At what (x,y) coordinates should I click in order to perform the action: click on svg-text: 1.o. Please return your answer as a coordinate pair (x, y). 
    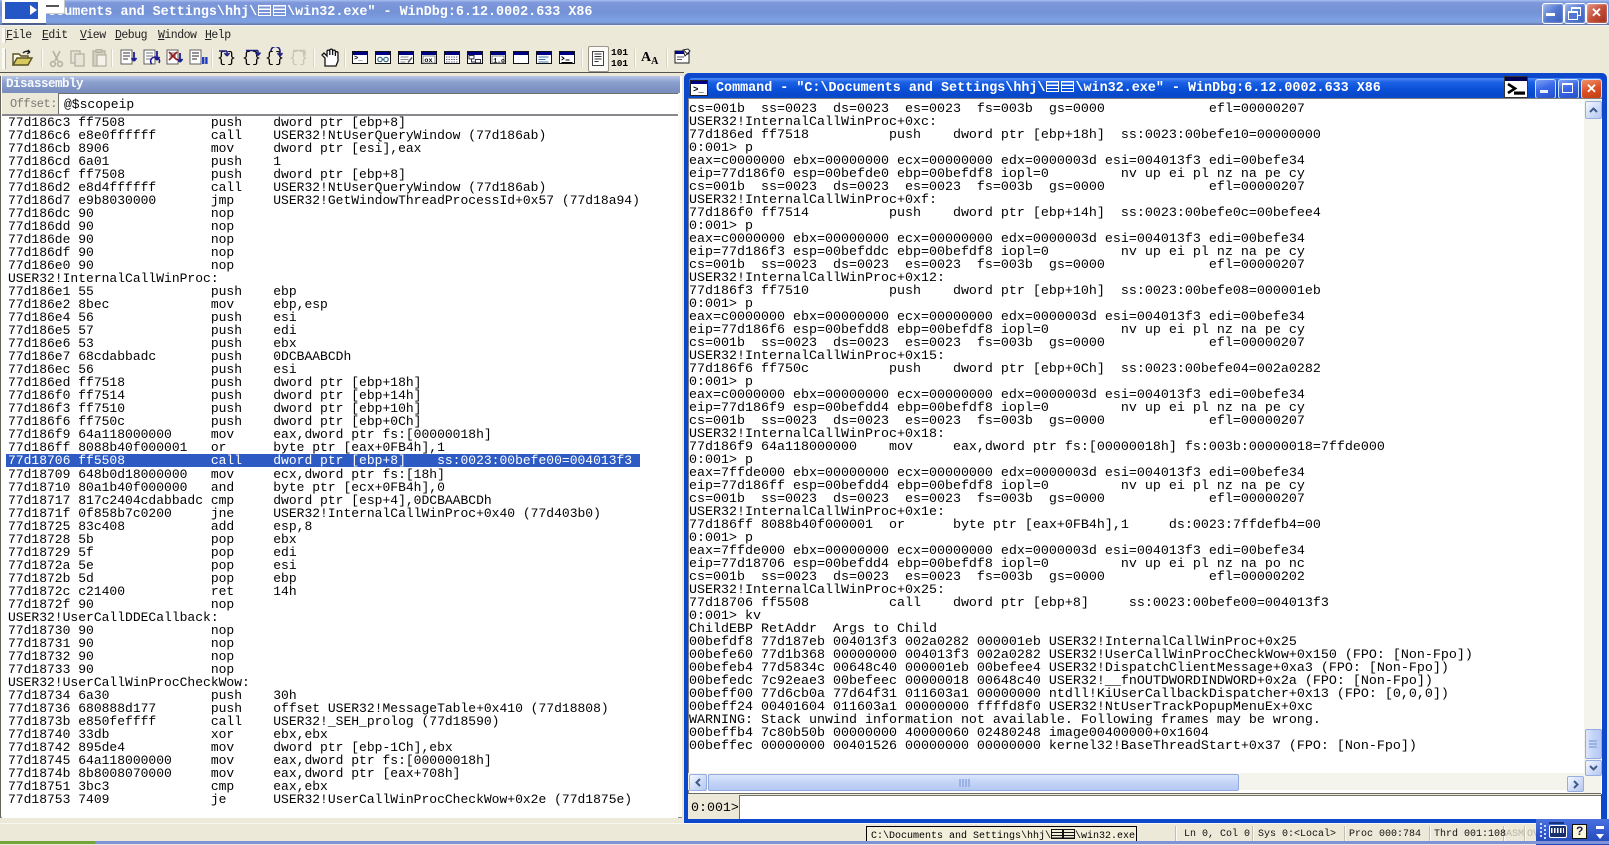
    Looking at the image, I should click on (499, 60).